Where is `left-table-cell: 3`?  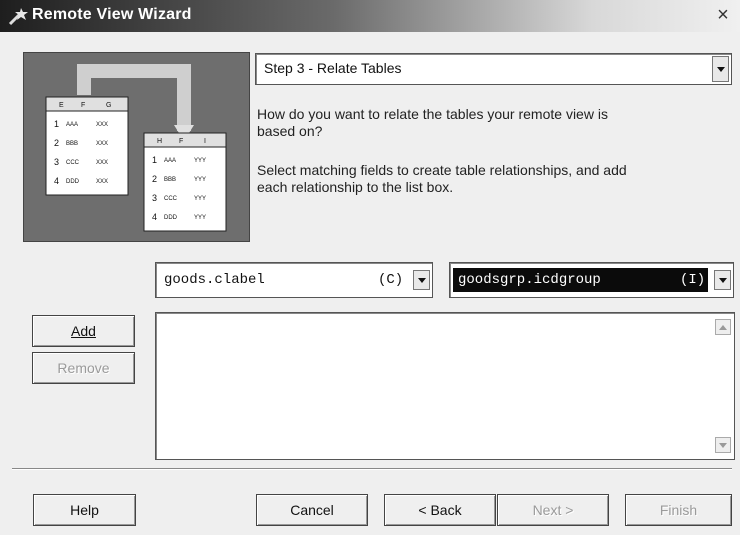
left-table-cell: 3 is located at coordinates (56, 162).